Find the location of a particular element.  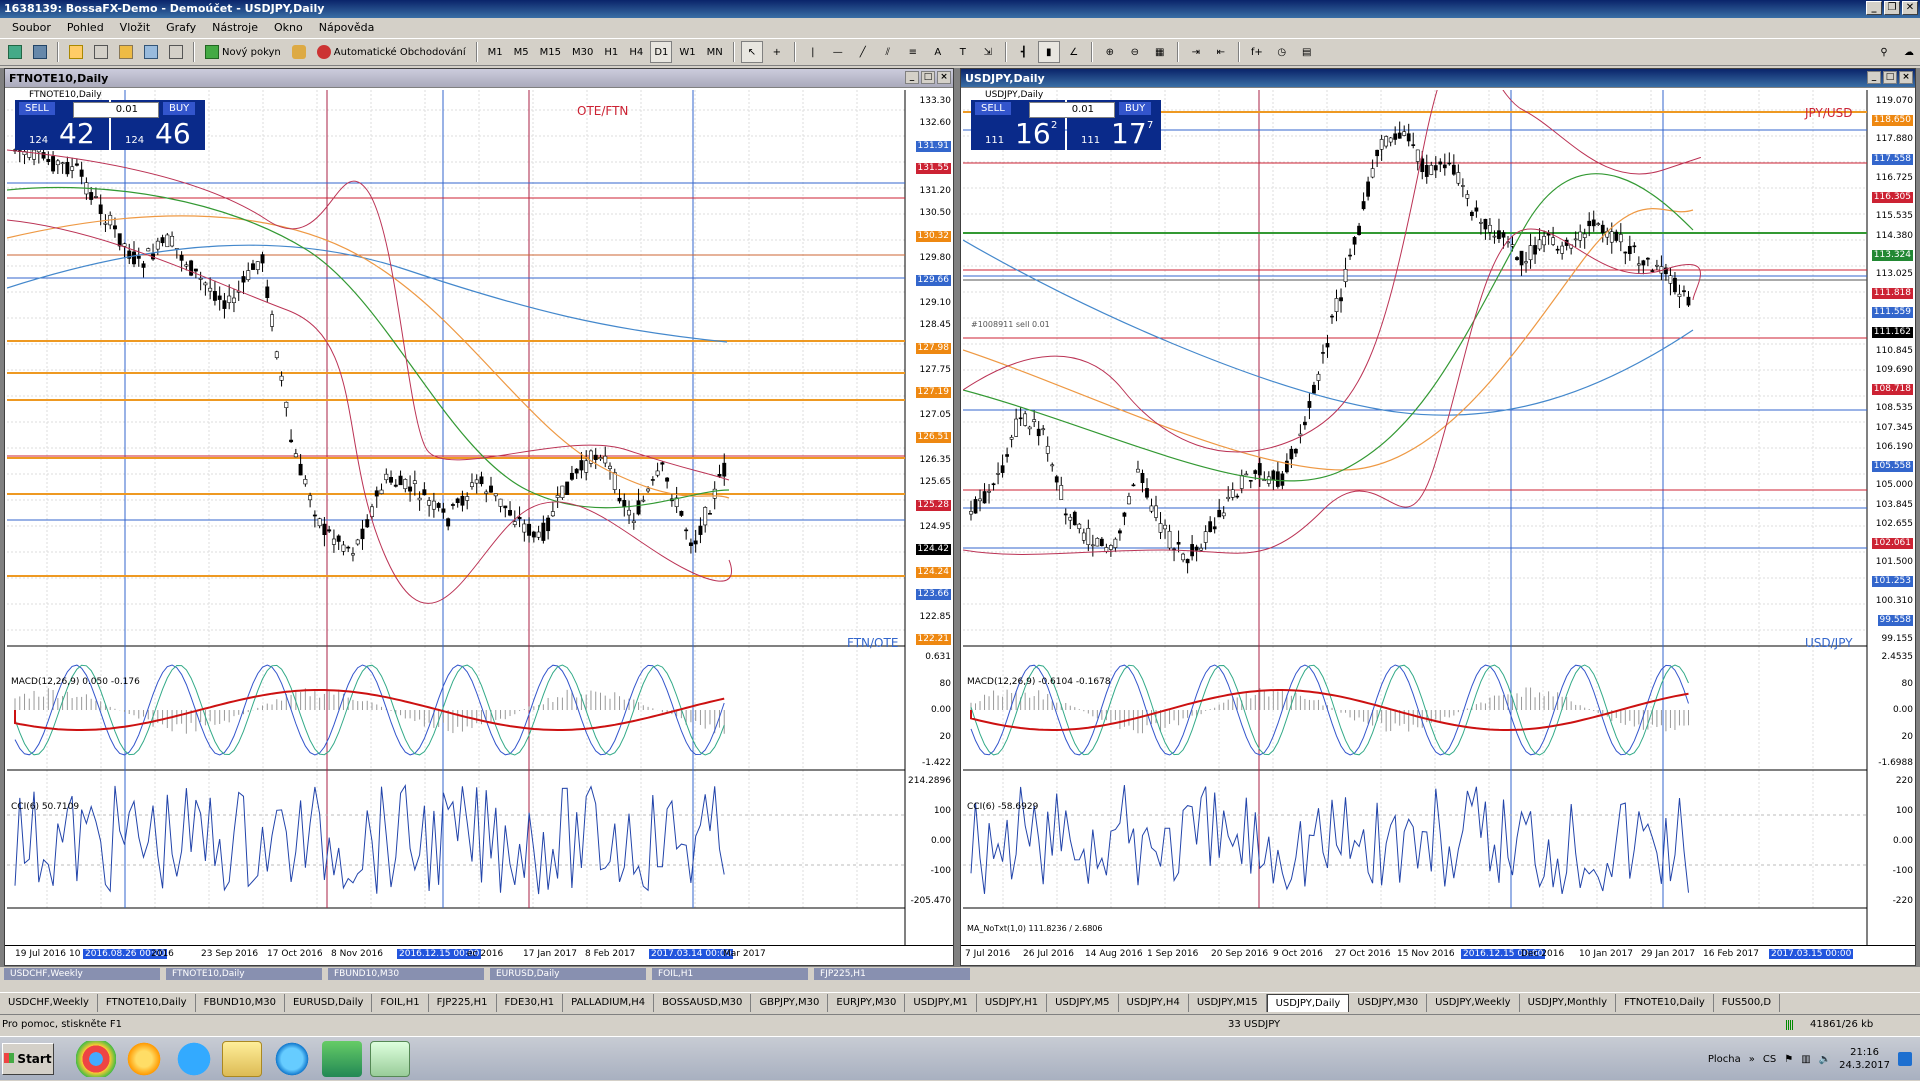

market-watch-icon is located at coordinates (76, 52).